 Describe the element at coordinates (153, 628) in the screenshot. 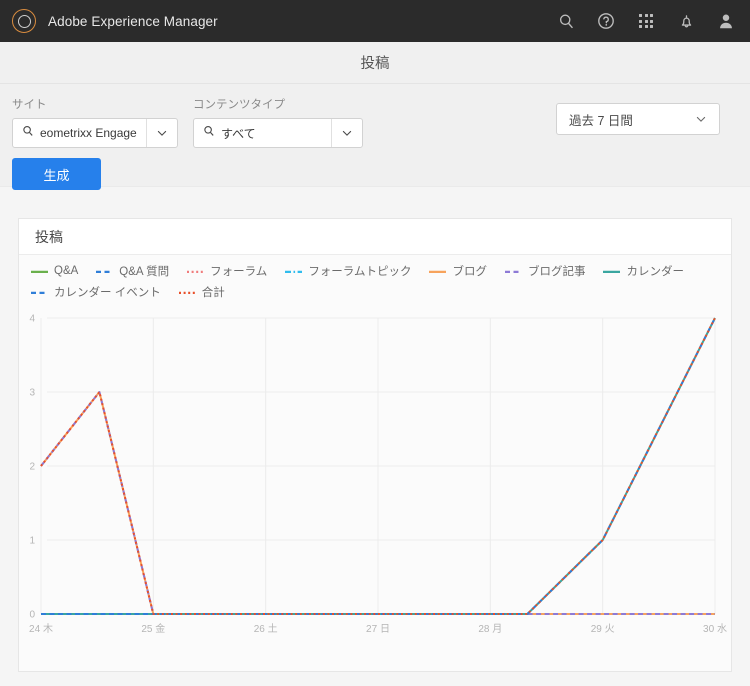

I see `x-axis-tick-label: 25 金` at that location.